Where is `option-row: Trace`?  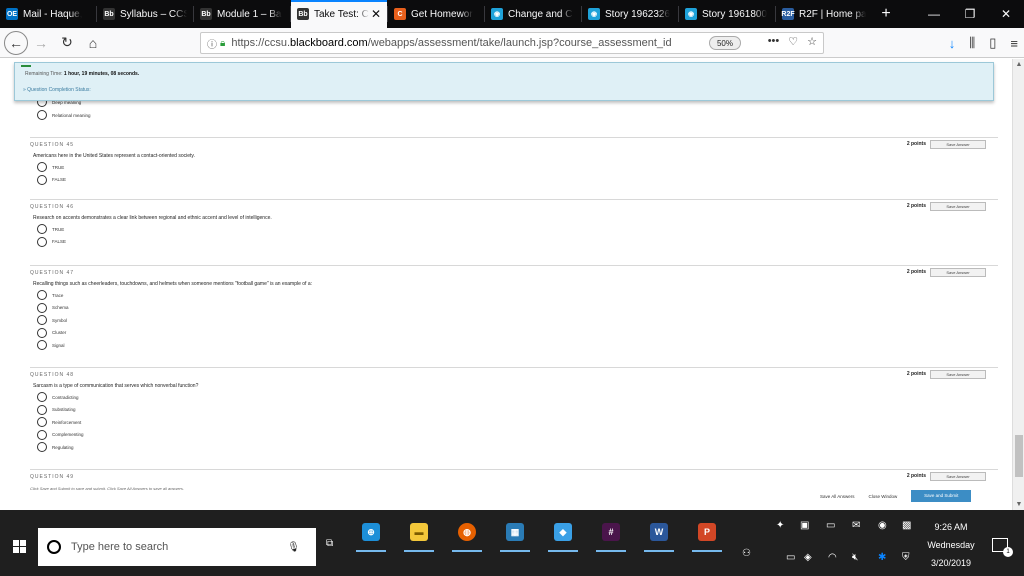
option-row: Trace is located at coordinates (50, 295).